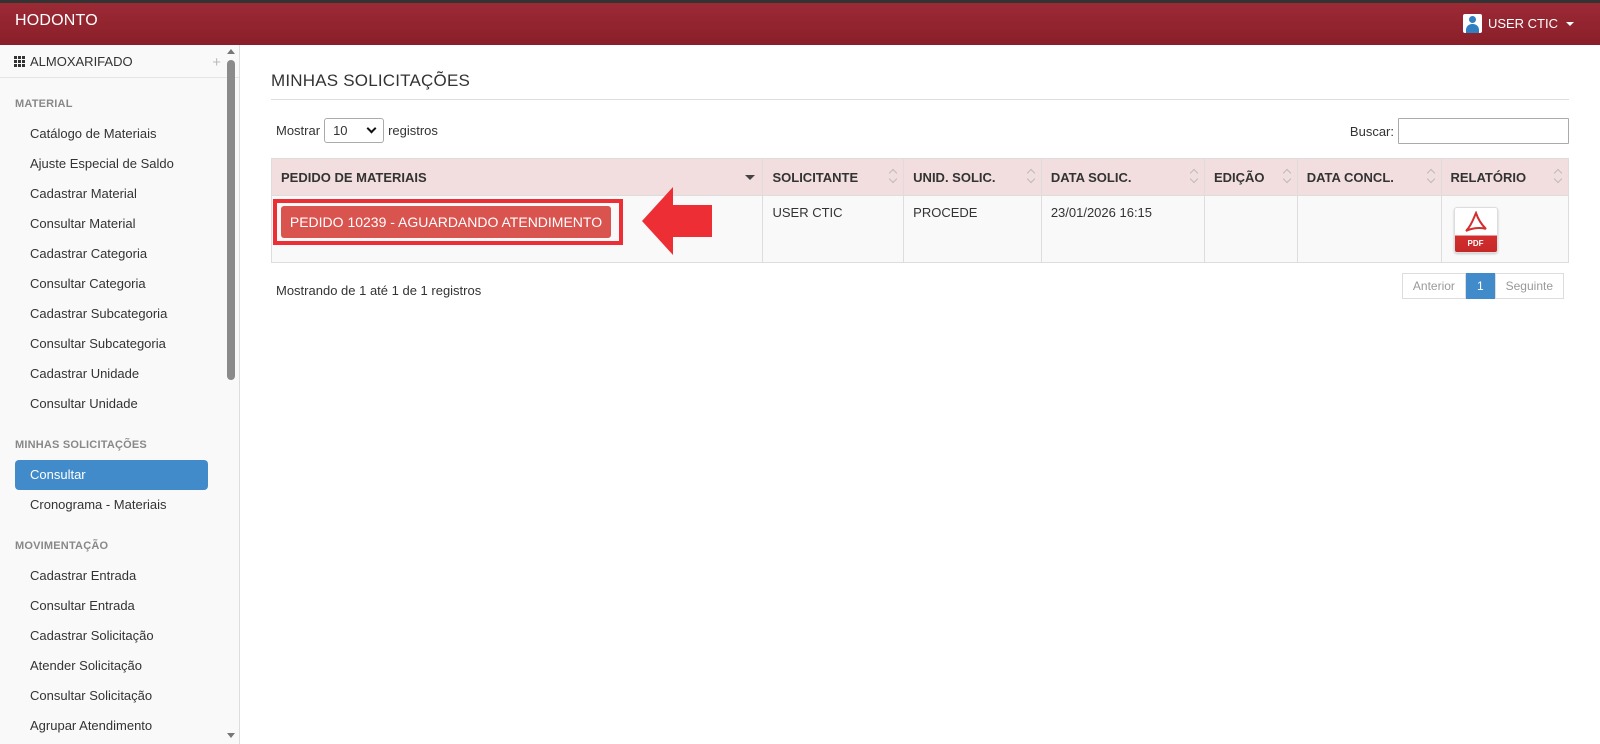  I want to click on pagination: Anterior 1 Seguinte, so click(1482, 286).